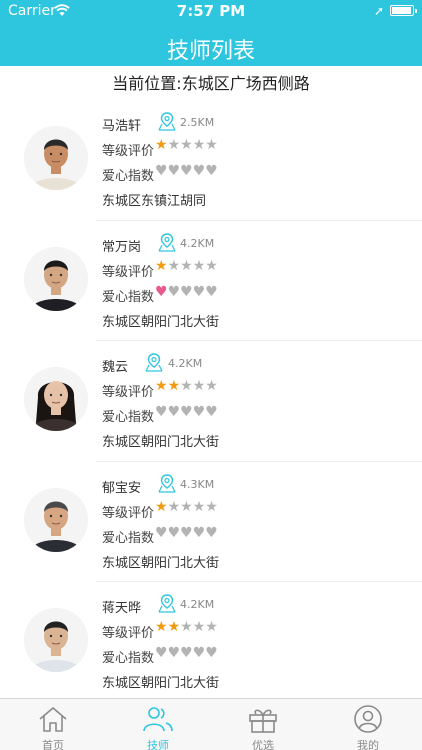 The height and width of the screenshot is (750, 422). What do you see at coordinates (158, 719) in the screenshot?
I see `people-icon` at bounding box center [158, 719].